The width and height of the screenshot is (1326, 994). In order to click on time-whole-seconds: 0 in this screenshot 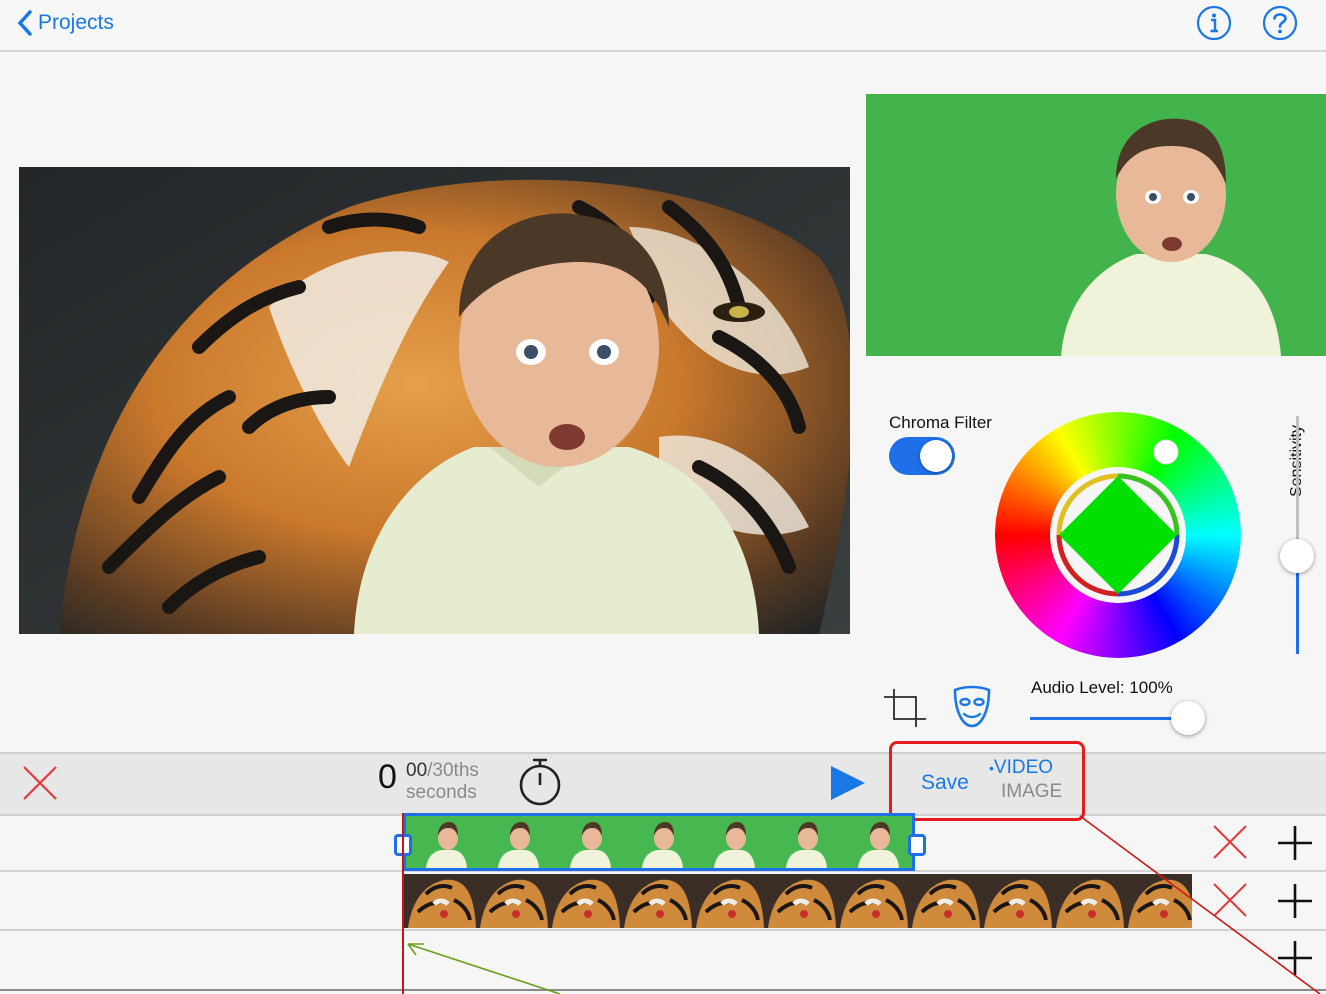, I will do `click(387, 777)`.